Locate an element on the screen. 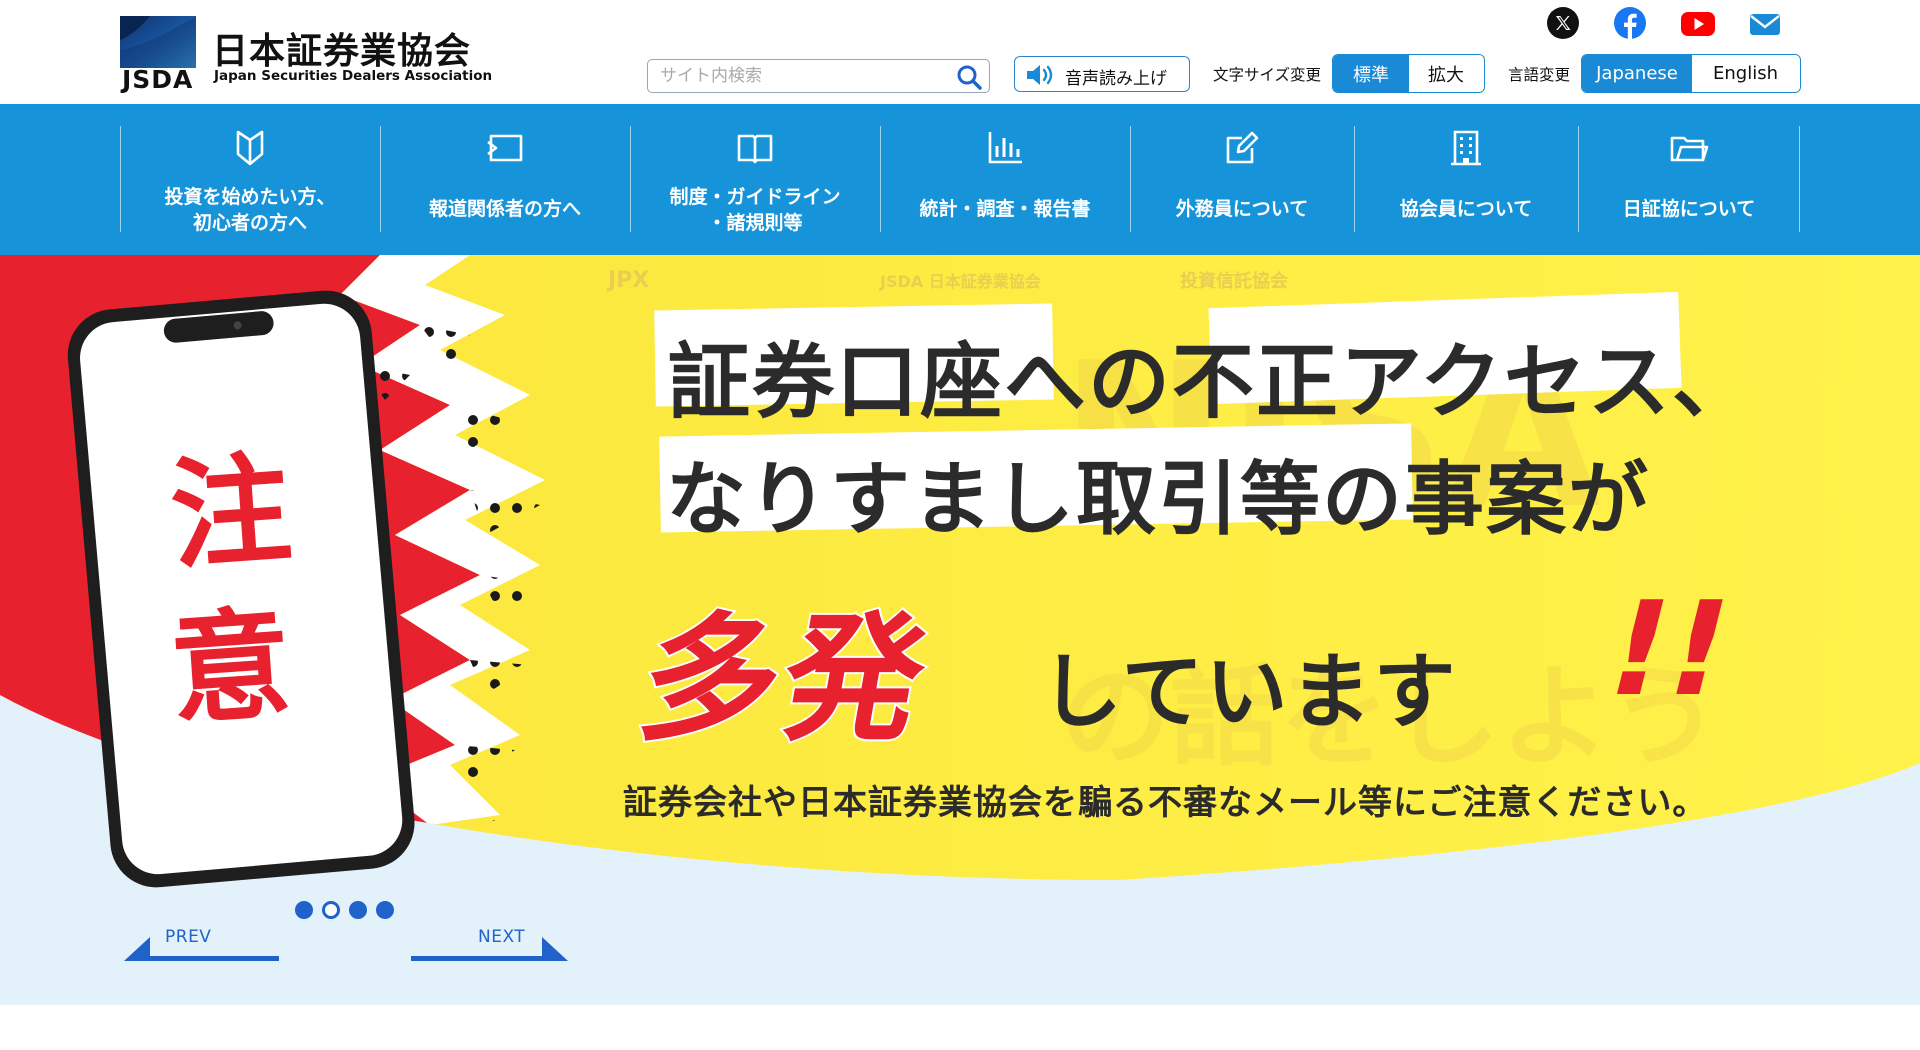 This screenshot has height=1050, width=1920. font-size-switch: 標準 拡大 is located at coordinates (1408, 73).